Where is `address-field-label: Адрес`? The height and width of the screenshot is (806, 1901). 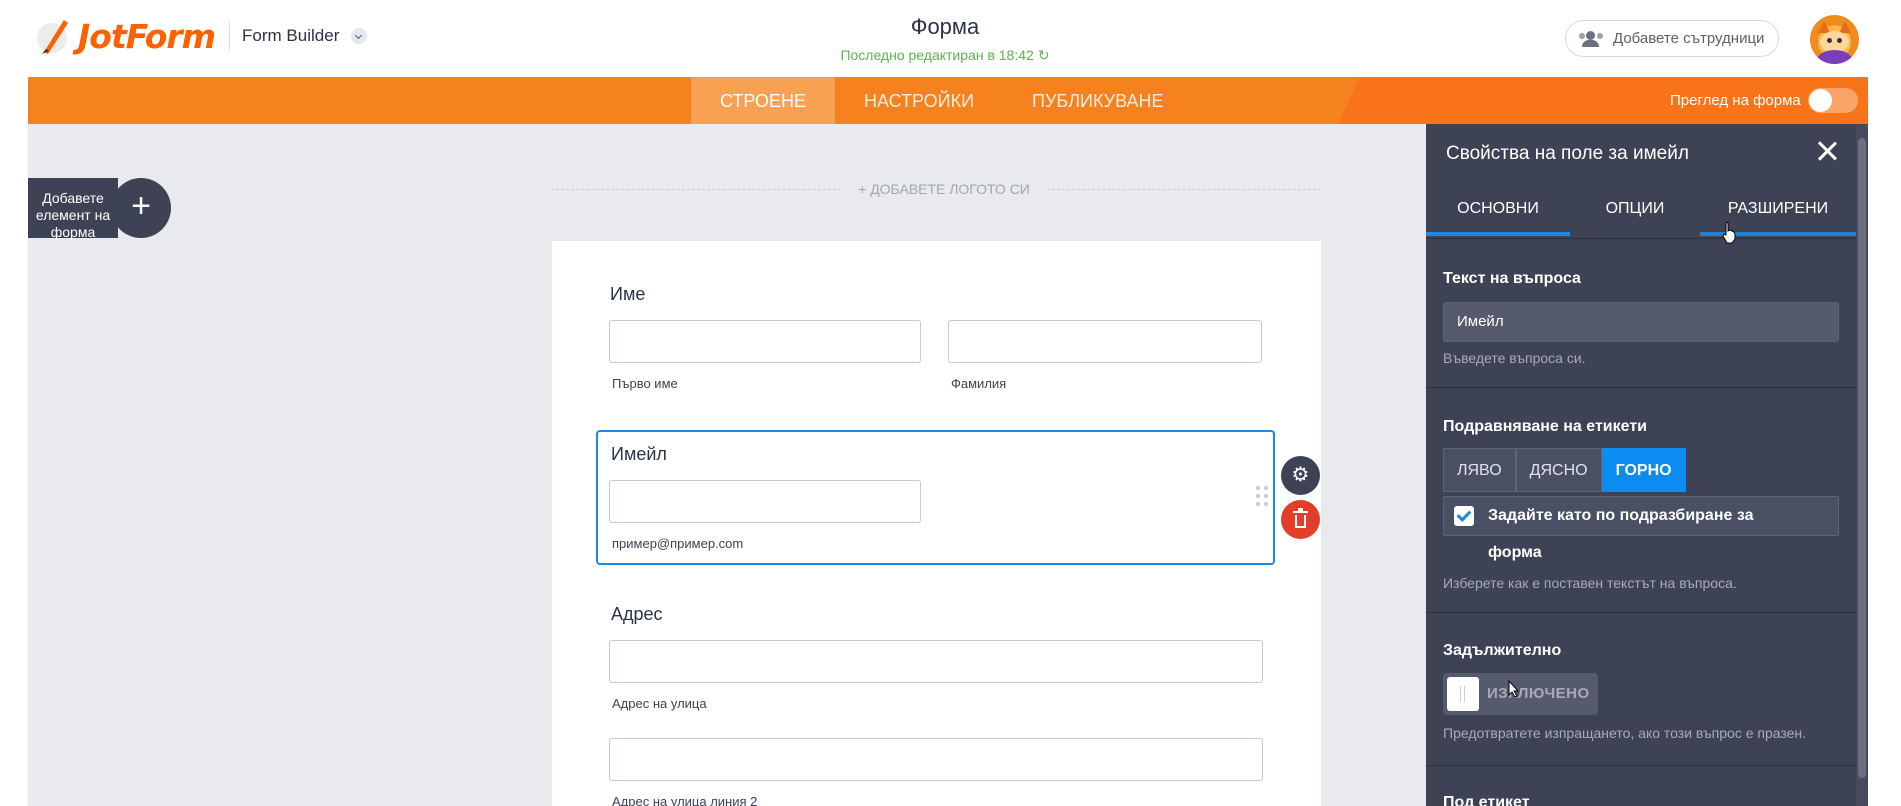 address-field-label: Адрес is located at coordinates (637, 614).